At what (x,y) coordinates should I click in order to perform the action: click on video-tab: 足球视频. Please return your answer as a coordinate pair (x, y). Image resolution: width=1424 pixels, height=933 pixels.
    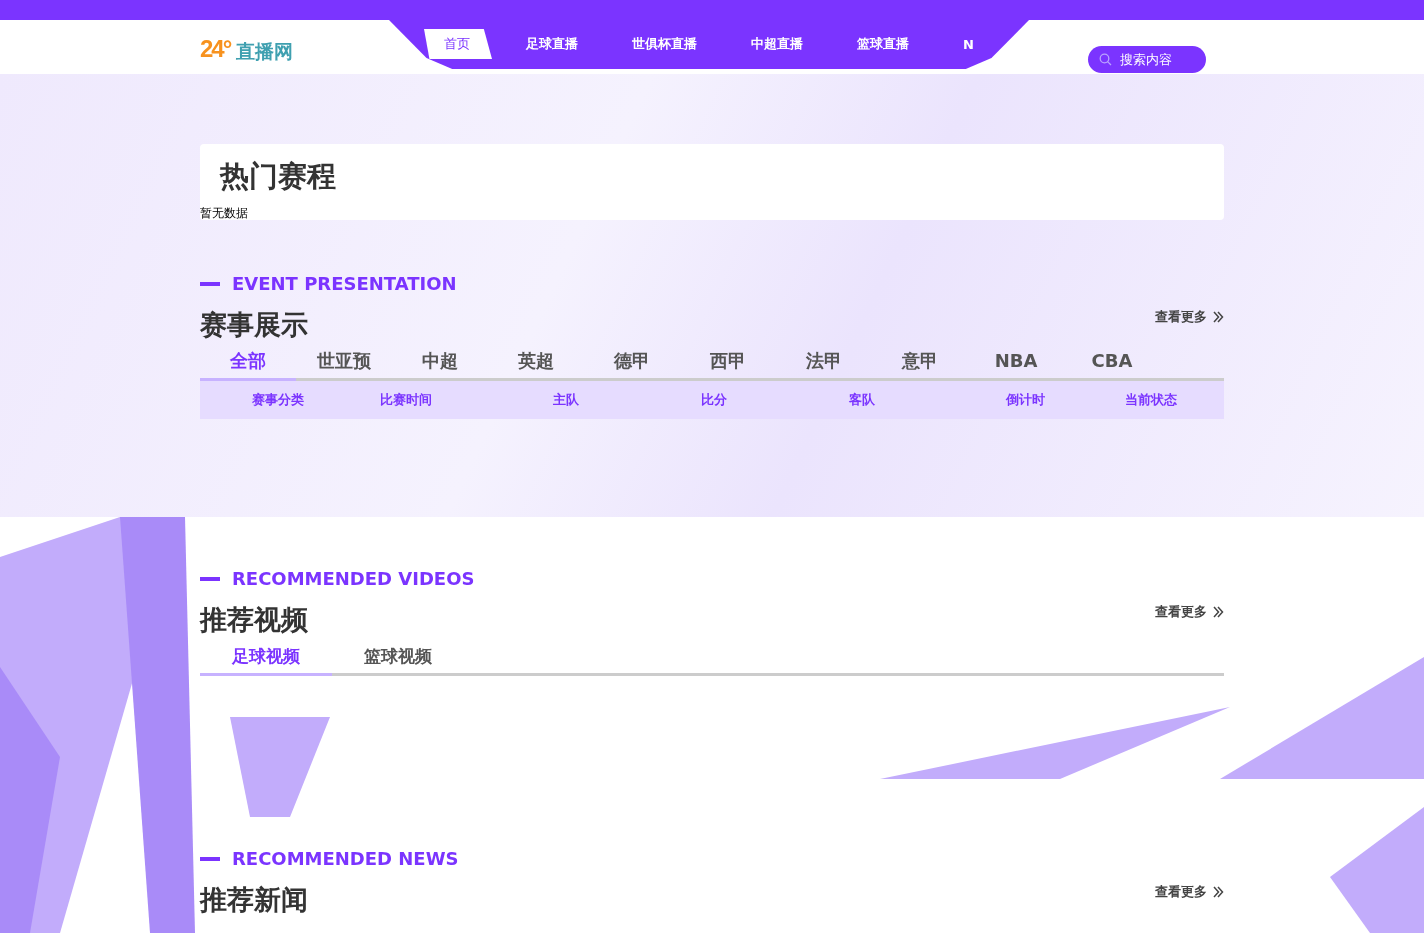
    Looking at the image, I should click on (266, 658).